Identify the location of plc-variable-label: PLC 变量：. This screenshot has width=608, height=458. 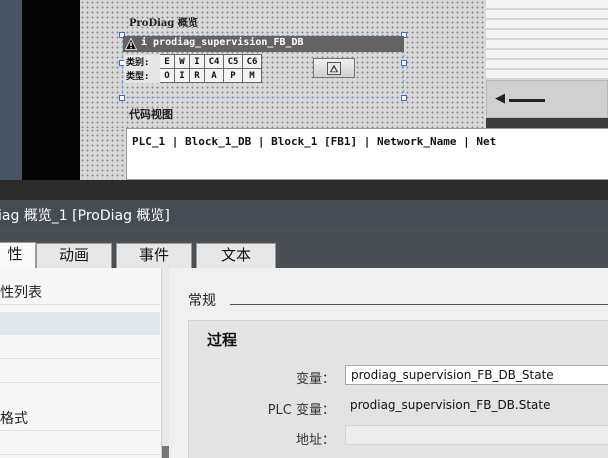
(301, 410).